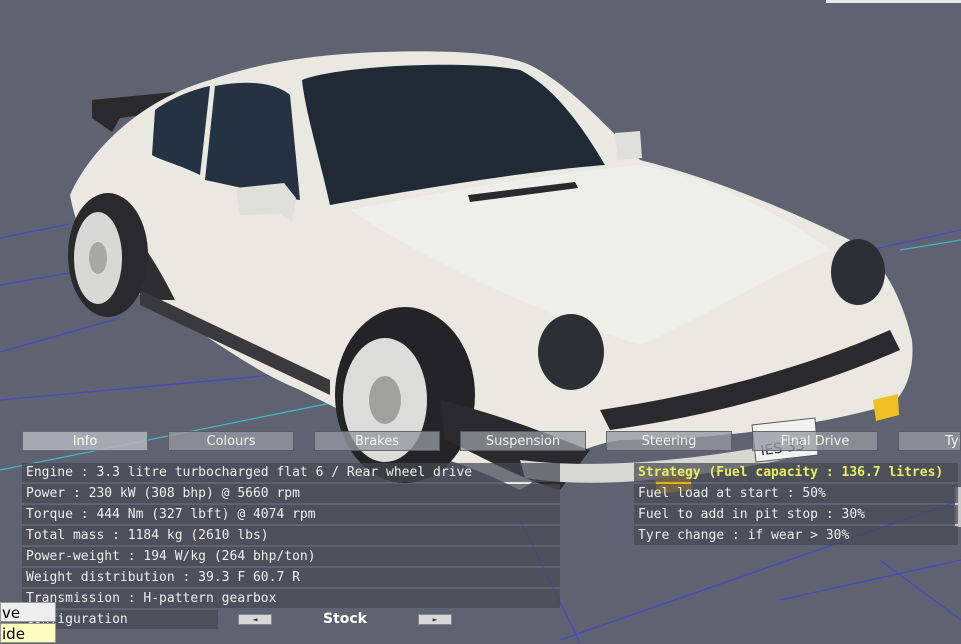  What do you see at coordinates (377, 441) in the screenshot?
I see `tab-brakes: Brakes` at bounding box center [377, 441].